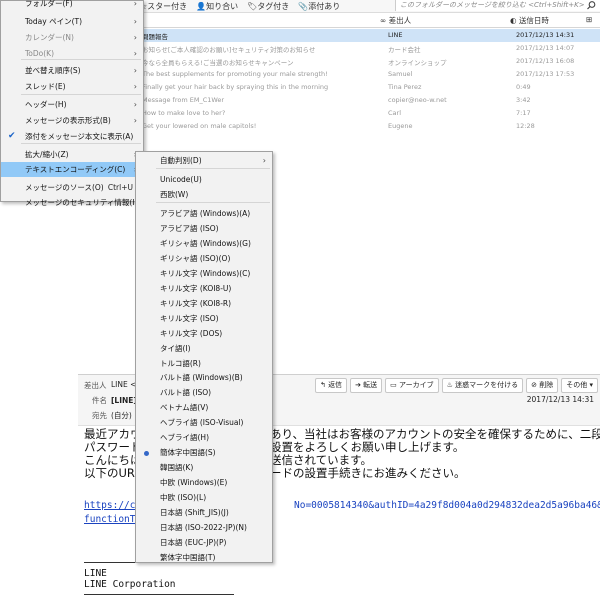 The height and width of the screenshot is (600, 600). Describe the element at coordinates (112, 519) in the screenshot. I see `message-link-continued: functionTy` at that location.